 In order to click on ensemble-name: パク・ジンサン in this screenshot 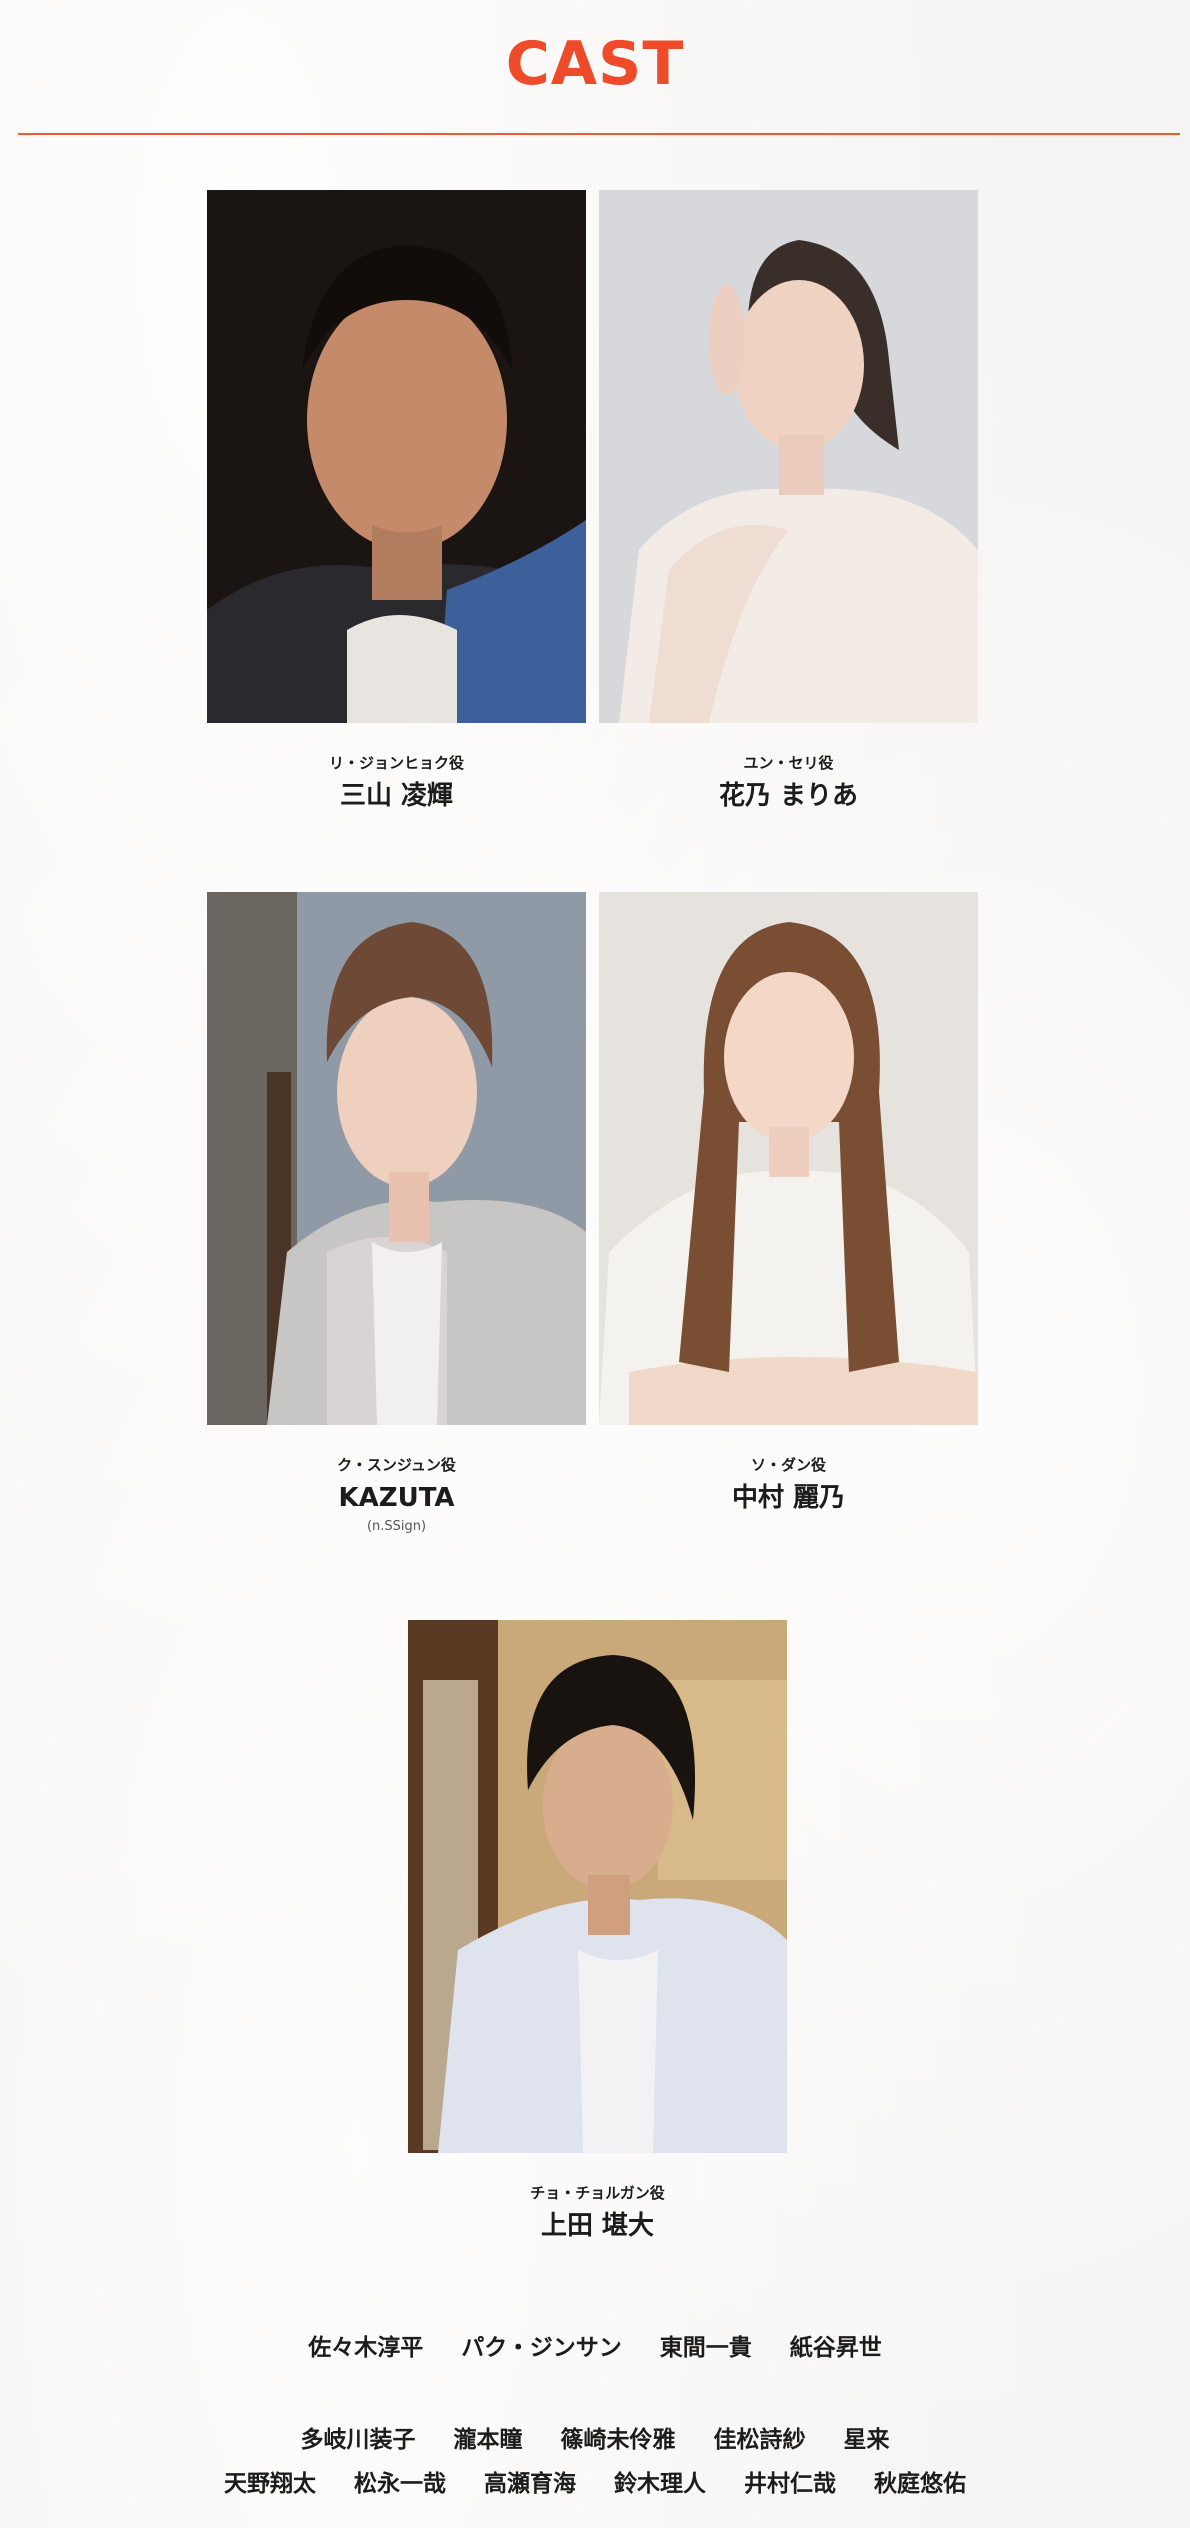, I will do `click(541, 2348)`.